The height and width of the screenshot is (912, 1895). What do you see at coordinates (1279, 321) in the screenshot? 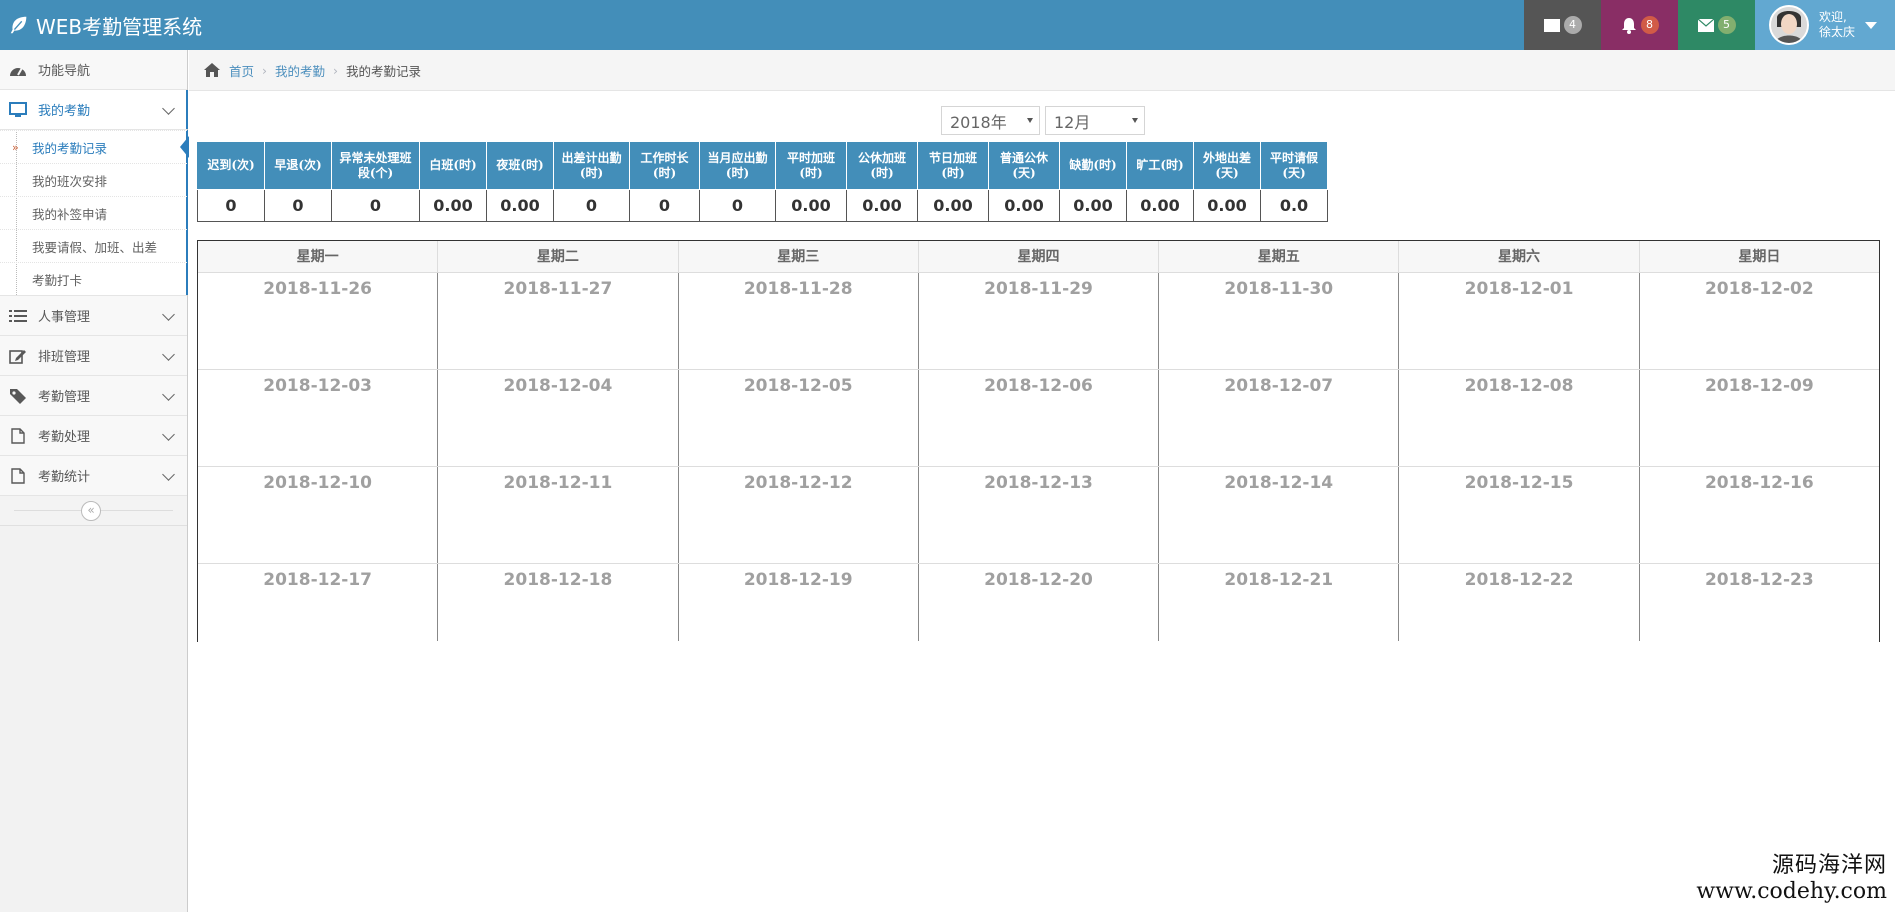
I see `calendar-day-cell: 2018-11-30` at bounding box center [1279, 321].